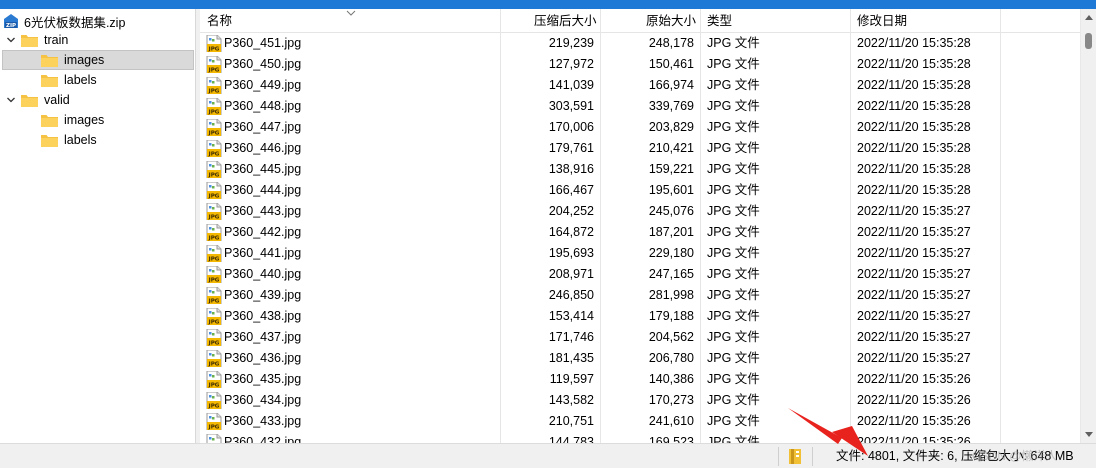 The height and width of the screenshot is (468, 1096). I want to click on file-packed-size: 171,746, so click(571, 337).